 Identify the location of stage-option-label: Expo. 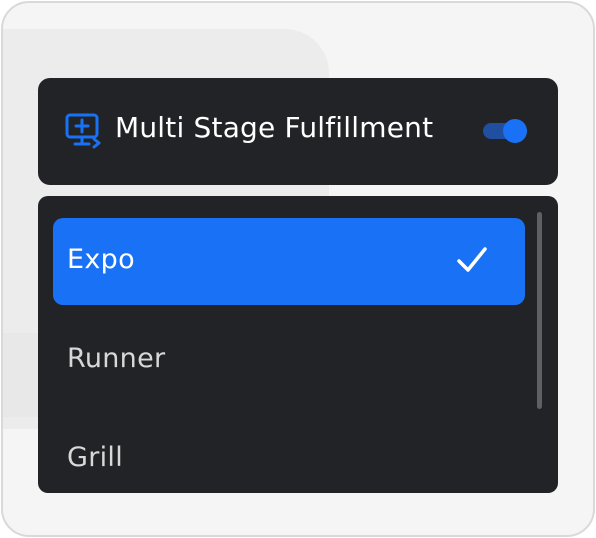
(101, 259).